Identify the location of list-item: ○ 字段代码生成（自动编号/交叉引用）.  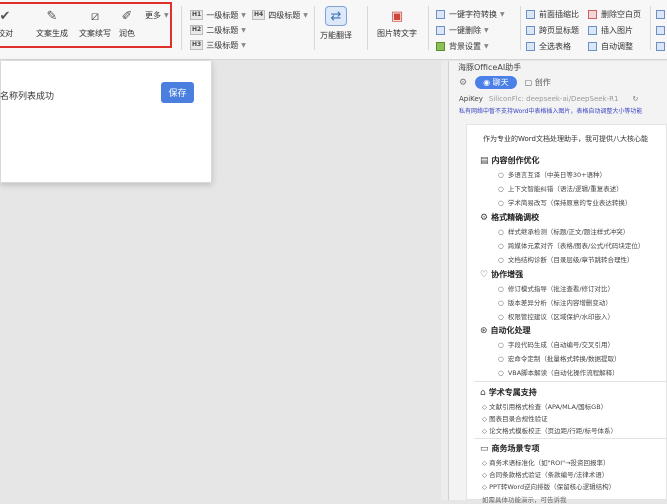
(556, 345).